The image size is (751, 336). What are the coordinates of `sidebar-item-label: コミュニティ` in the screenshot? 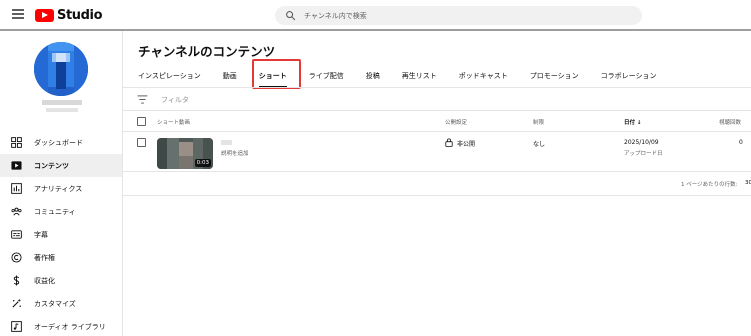 It's located at (55, 212).